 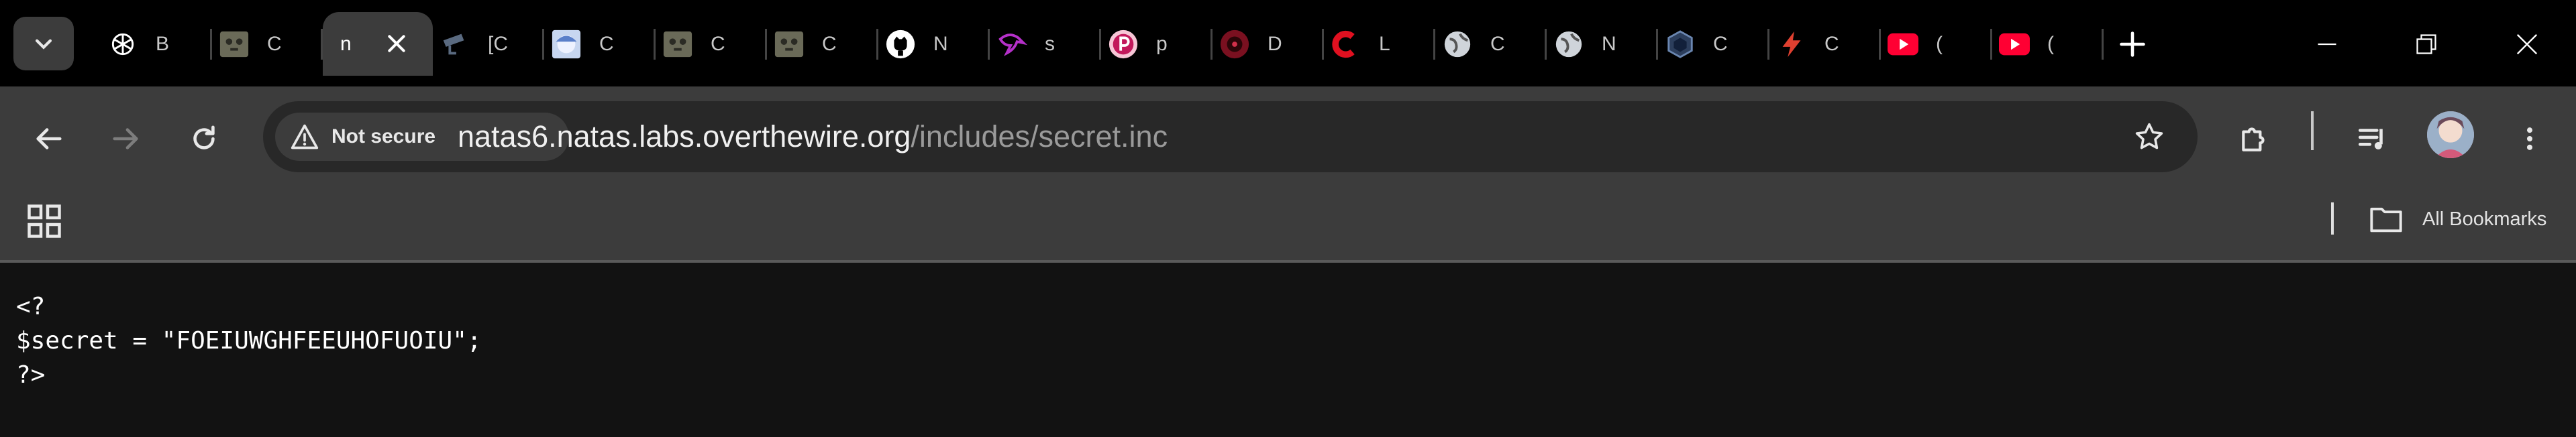 What do you see at coordinates (1825, 44) in the screenshot?
I see `tab-lightning: C` at bounding box center [1825, 44].